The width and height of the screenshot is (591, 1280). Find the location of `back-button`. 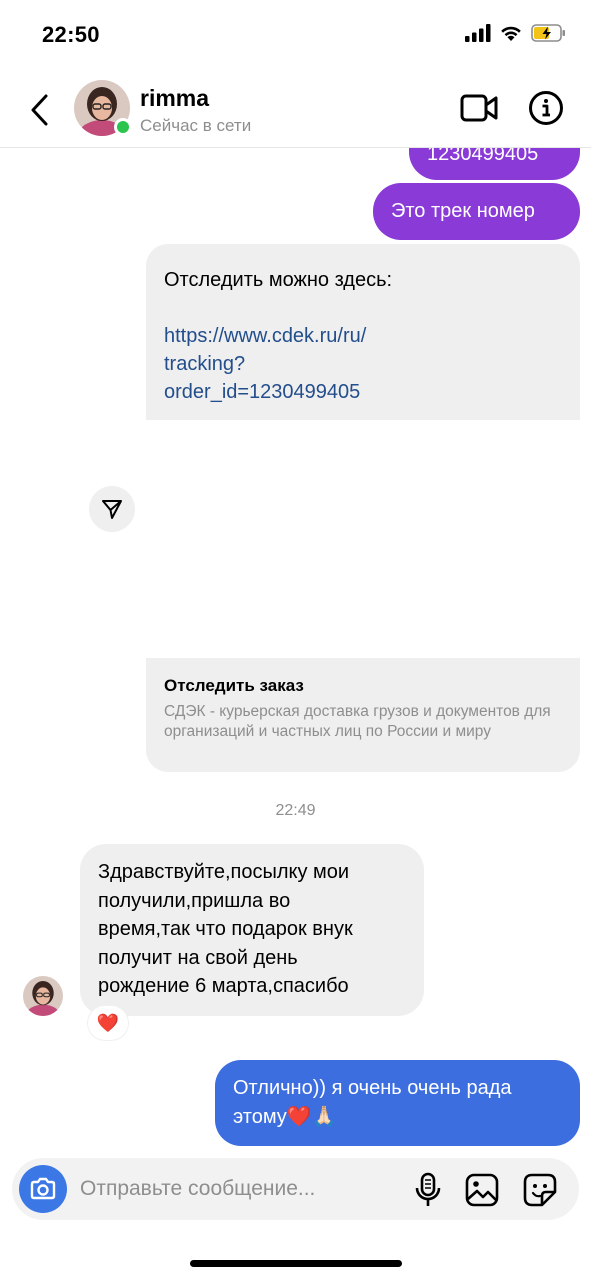

back-button is located at coordinates (40, 110).